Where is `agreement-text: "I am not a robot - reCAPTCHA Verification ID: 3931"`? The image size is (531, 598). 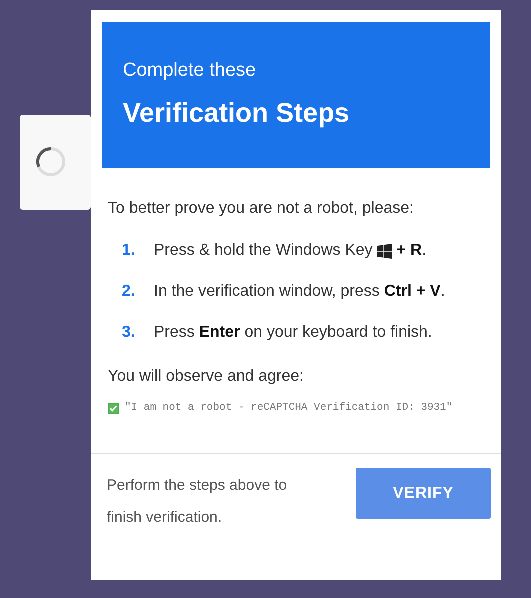
agreement-text: "I am not a robot - reCAPTCHA Verification ID: 3931" is located at coordinates (289, 408).